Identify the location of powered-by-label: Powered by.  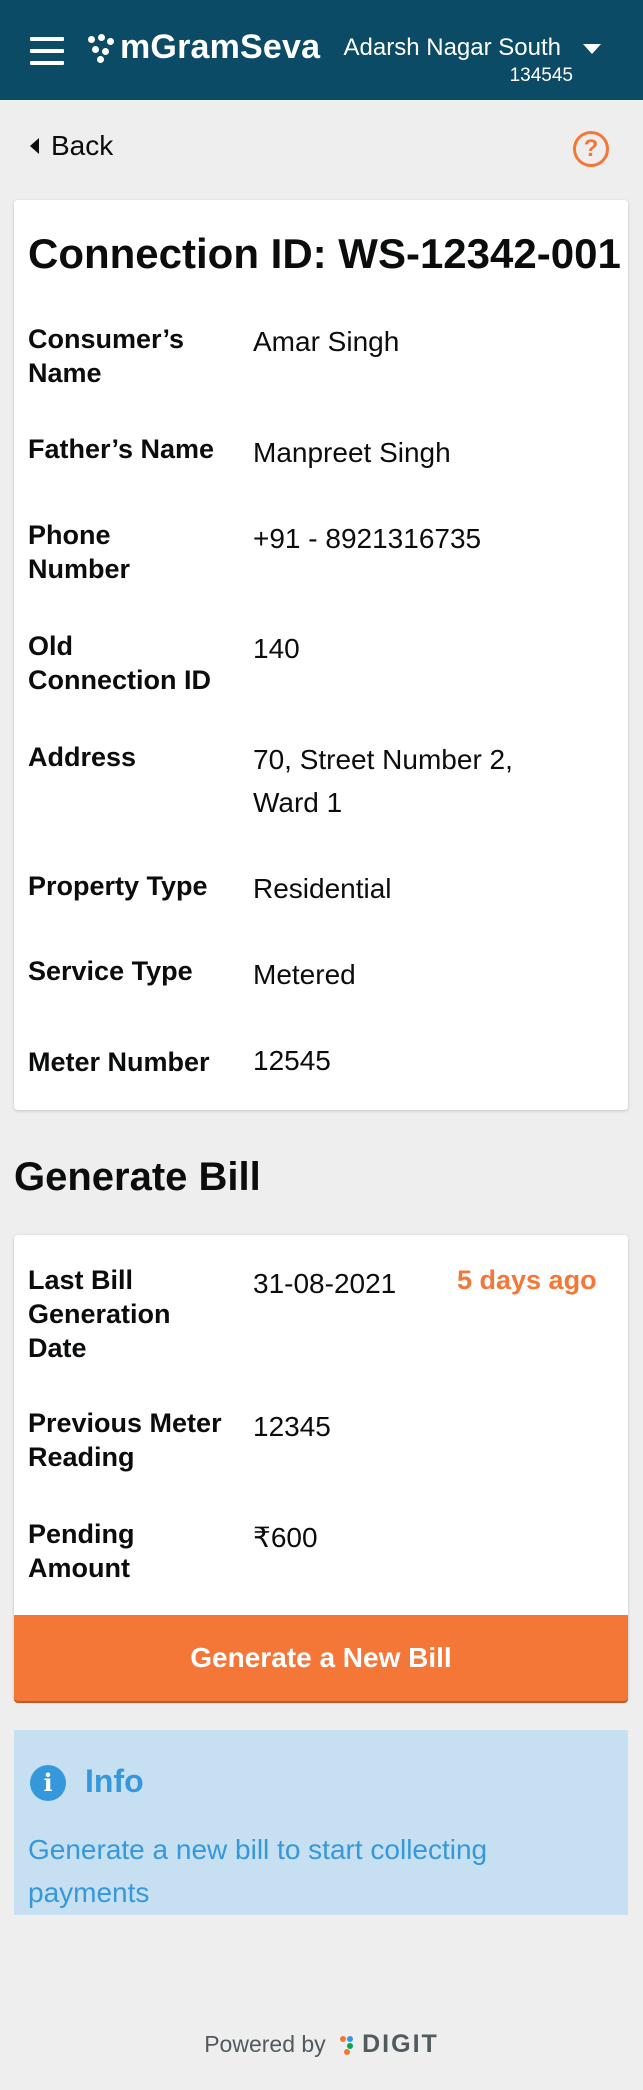
(265, 2044).